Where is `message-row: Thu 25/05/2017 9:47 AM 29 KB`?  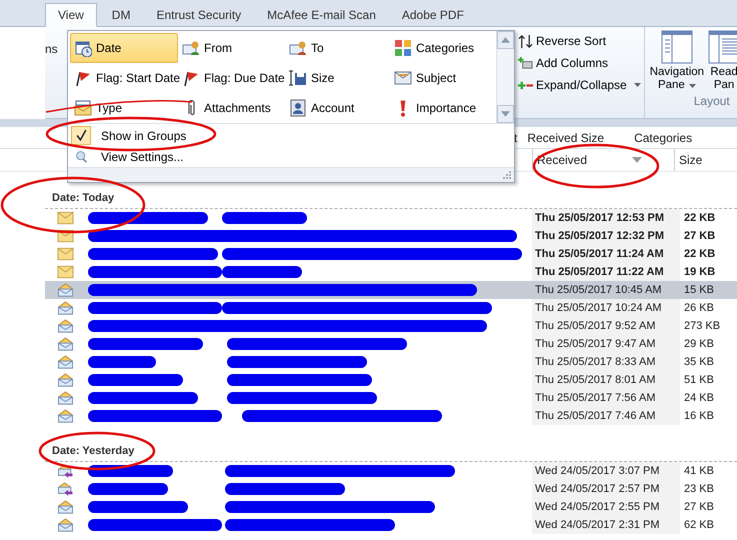 message-row: Thu 25/05/2017 9:47 AM 29 KB is located at coordinates (391, 344).